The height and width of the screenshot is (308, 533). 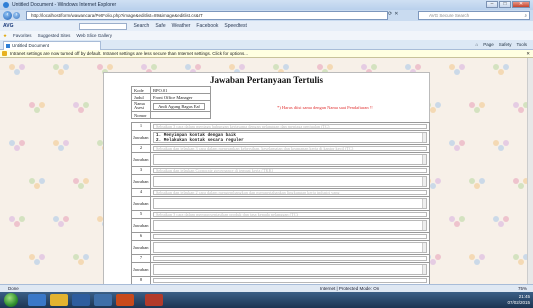 What do you see at coordinates (141, 192) in the screenshot?
I see `question-number: 4` at bounding box center [141, 192].